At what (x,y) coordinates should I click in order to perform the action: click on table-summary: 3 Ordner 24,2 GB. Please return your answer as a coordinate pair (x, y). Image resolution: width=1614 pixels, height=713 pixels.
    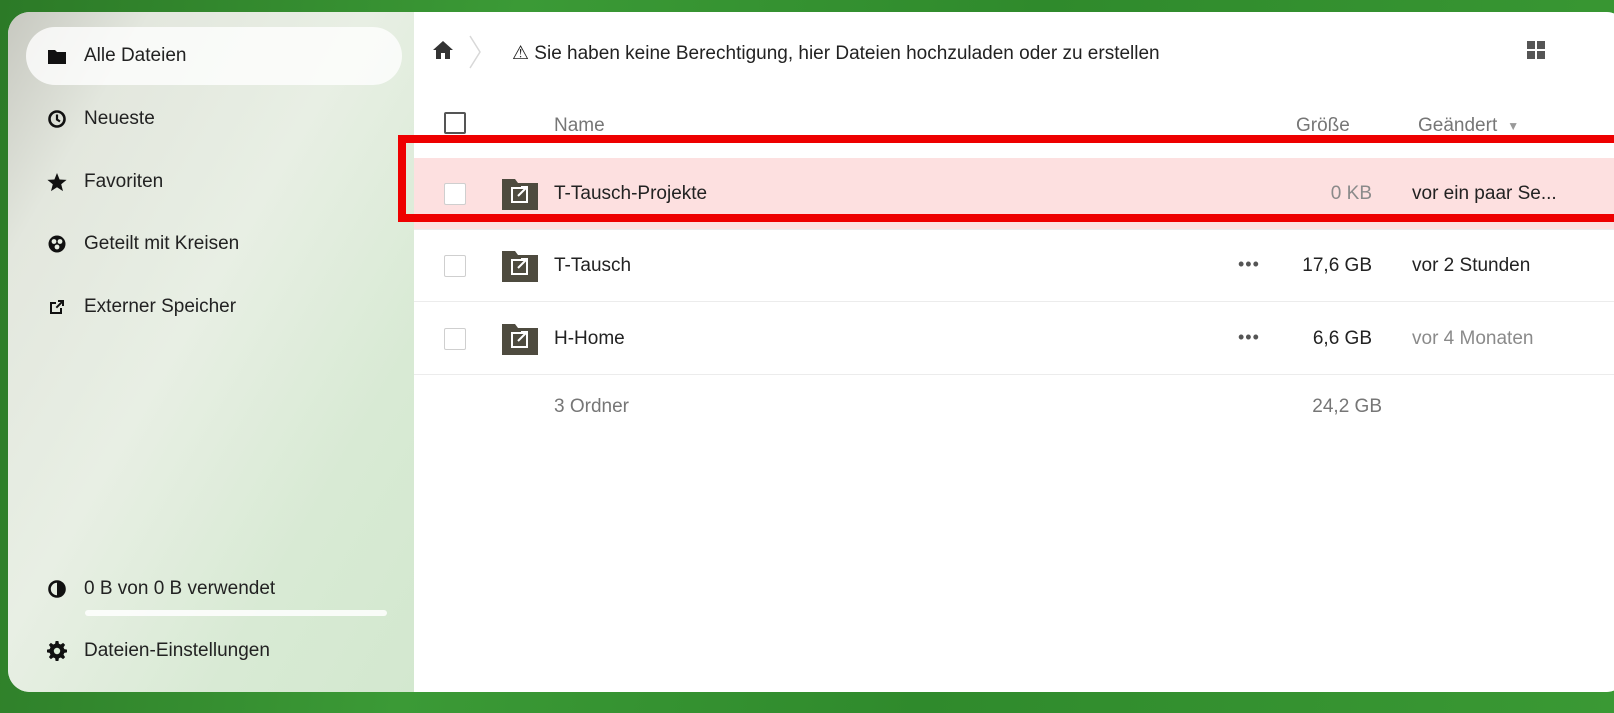
    Looking at the image, I should click on (1014, 408).